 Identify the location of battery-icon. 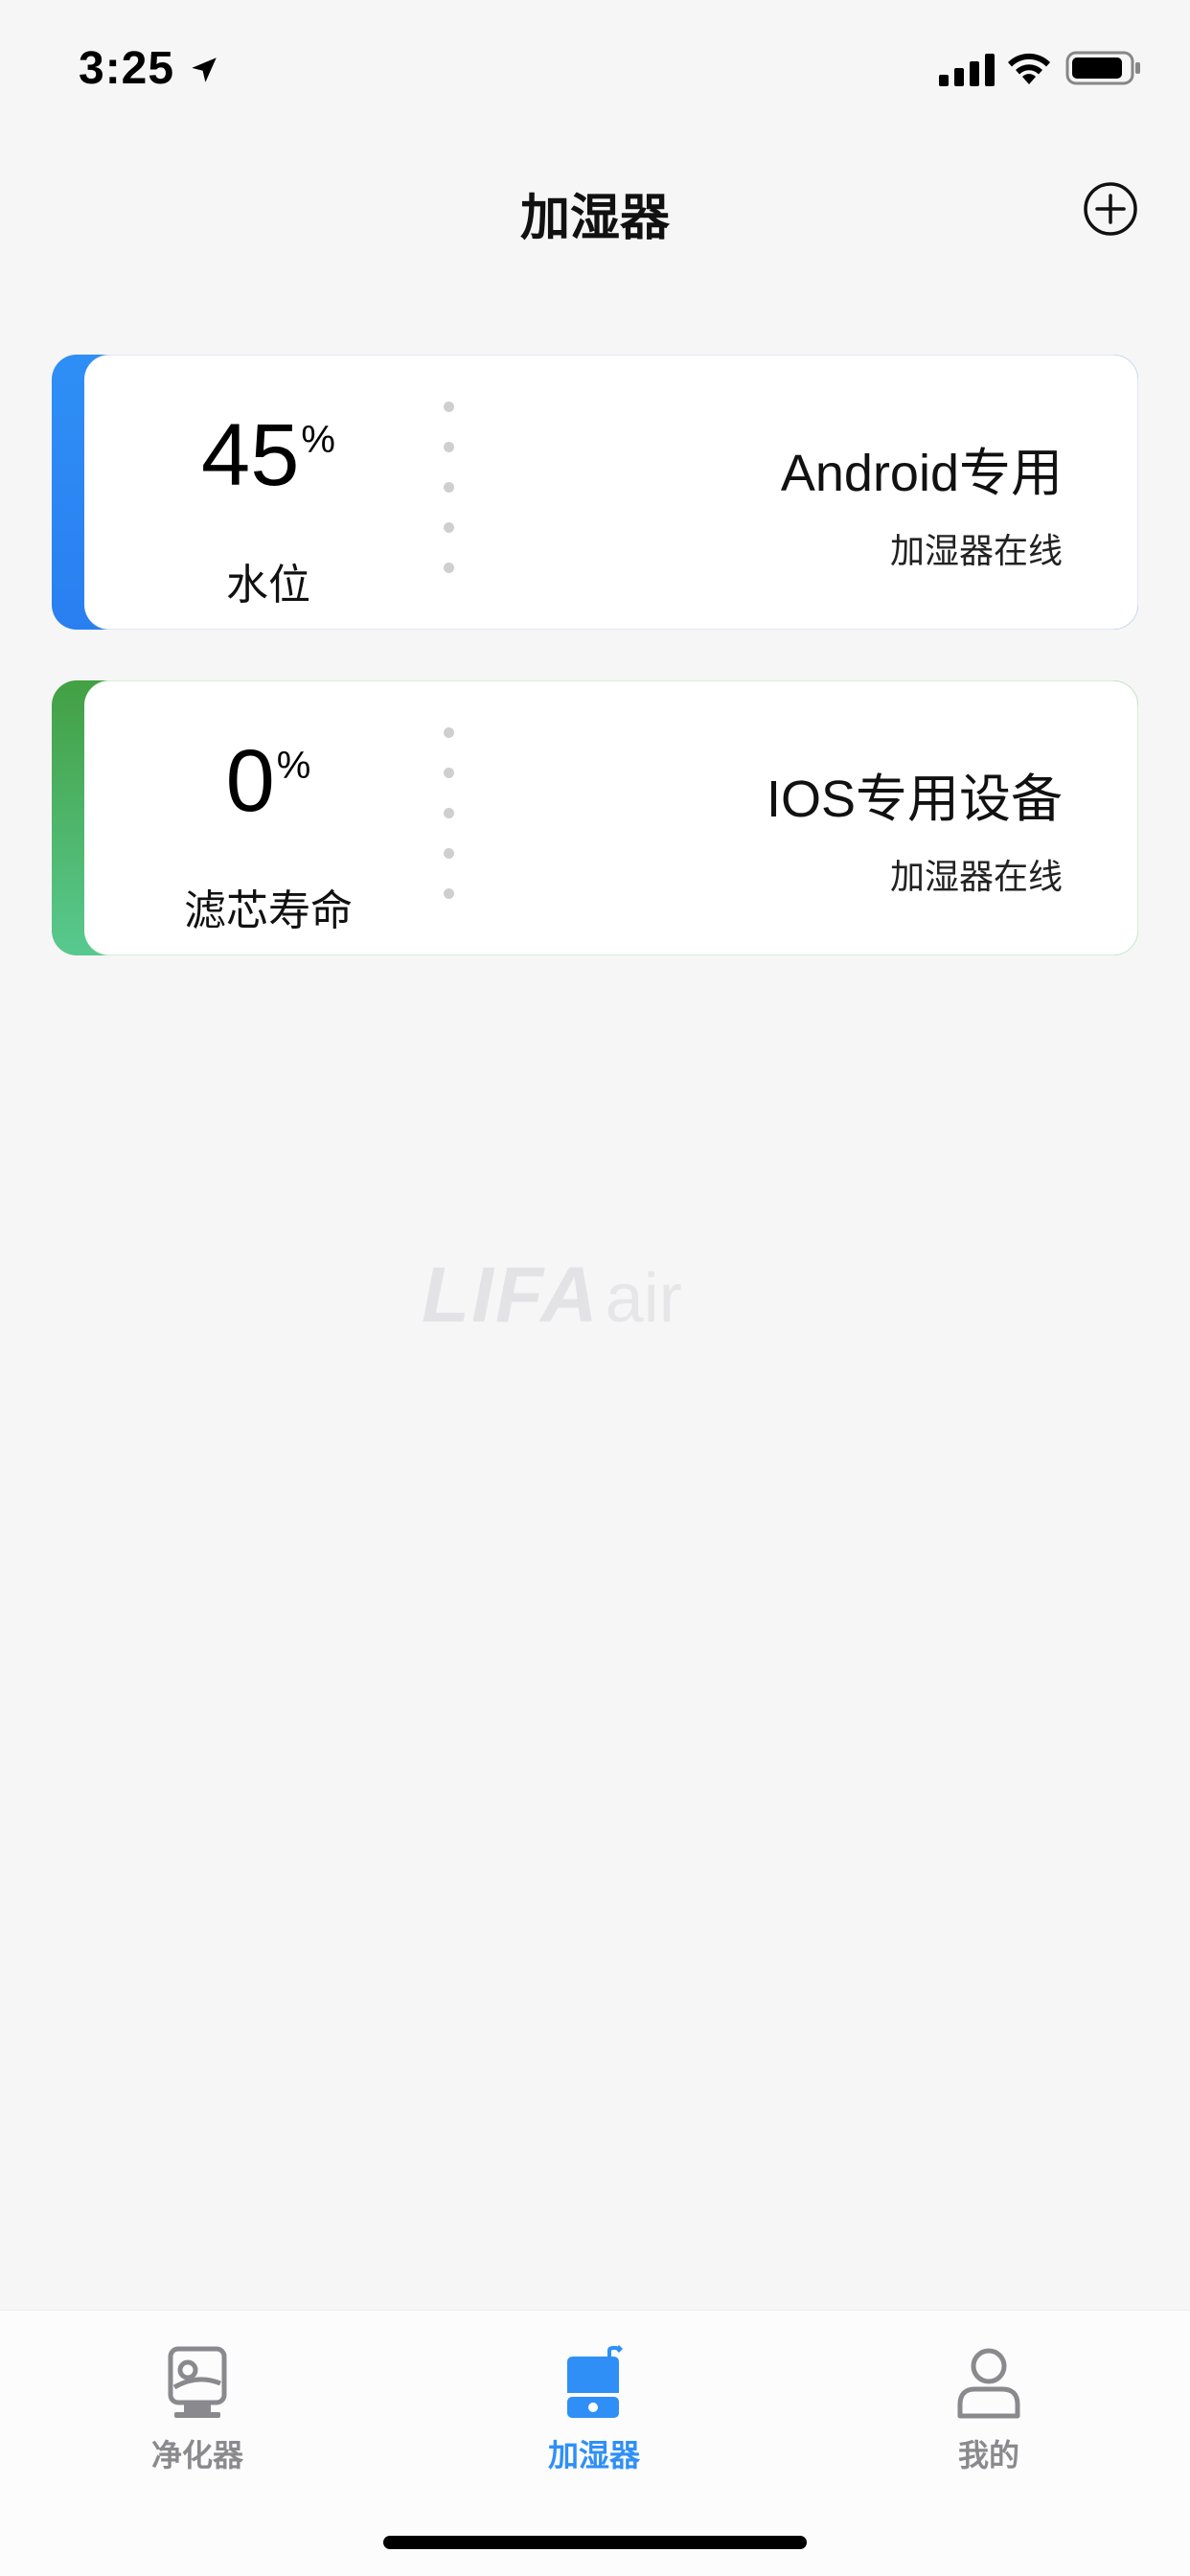
(1102, 68).